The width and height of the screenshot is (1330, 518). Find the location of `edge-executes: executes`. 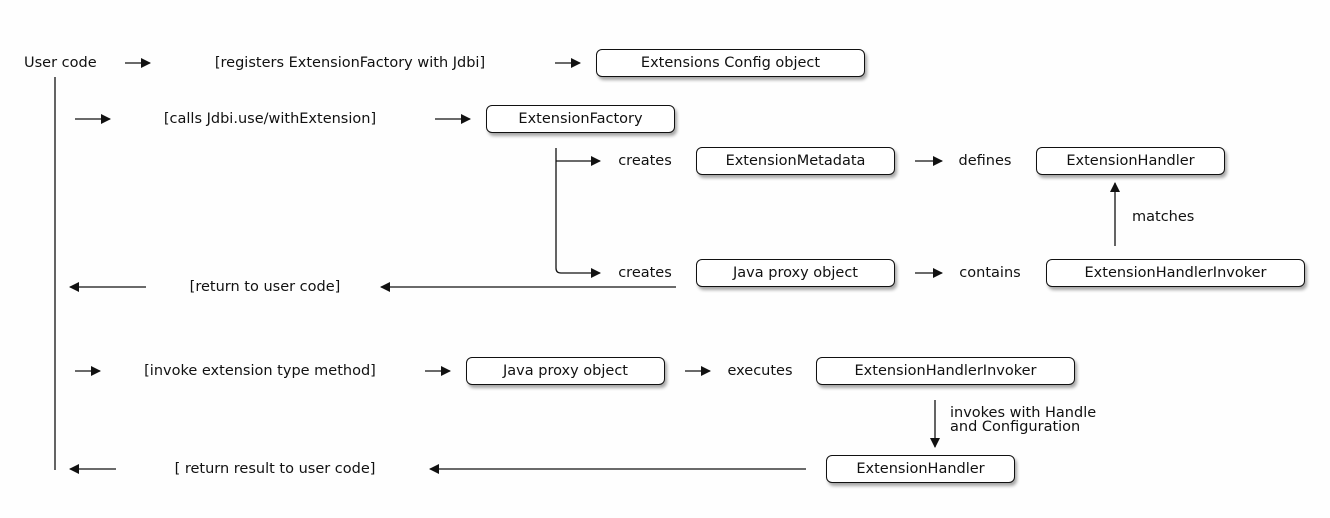

edge-executes: executes is located at coordinates (760, 371).